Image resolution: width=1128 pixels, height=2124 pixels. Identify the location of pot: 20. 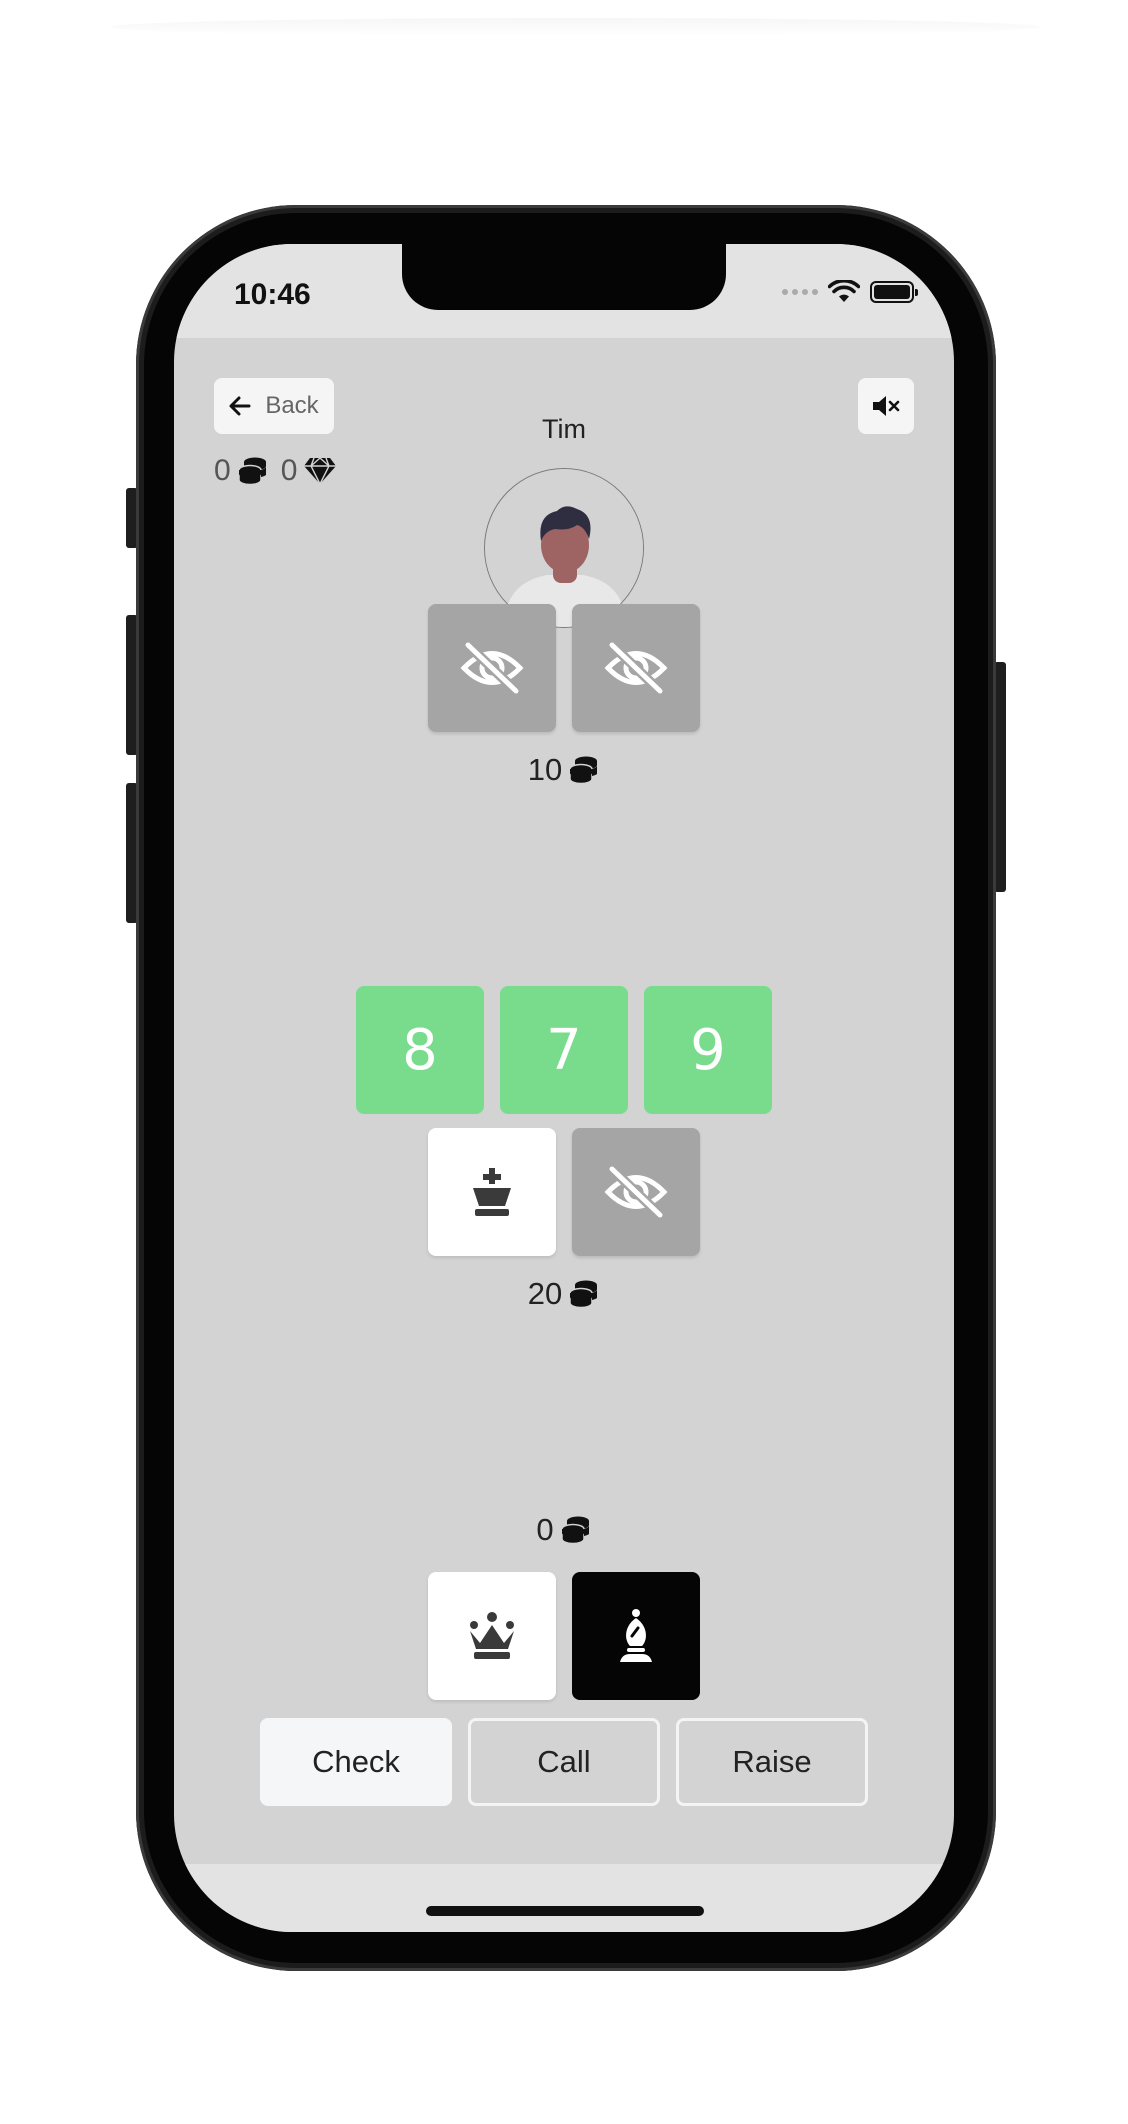
(564, 1294).